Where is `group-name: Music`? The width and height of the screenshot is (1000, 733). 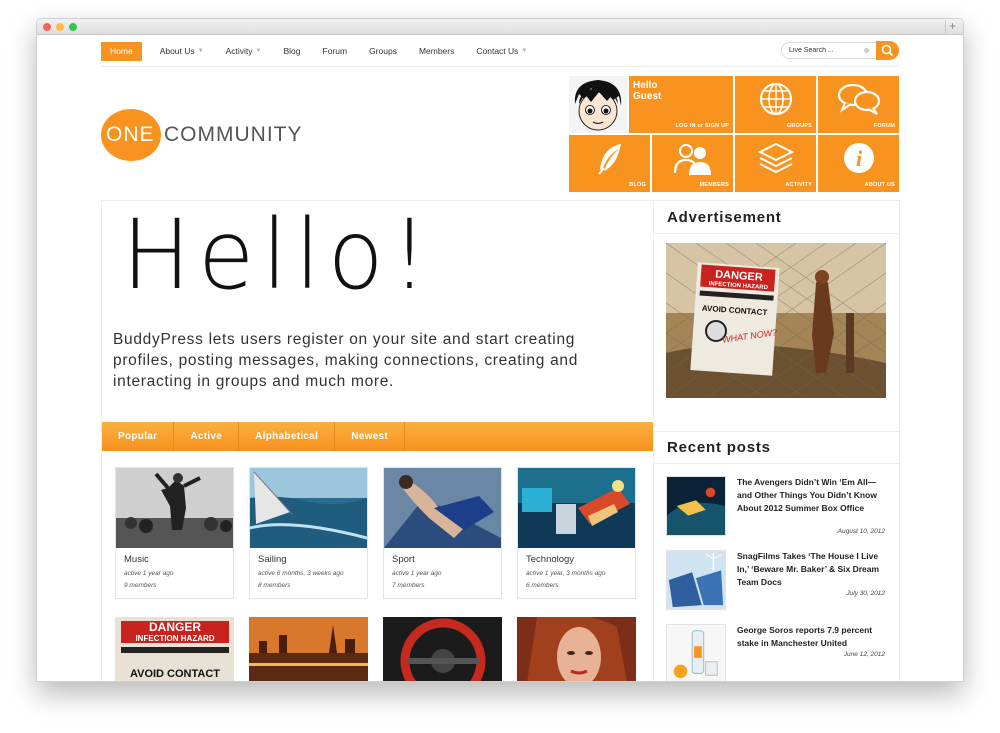
group-name: Music is located at coordinates (136, 559).